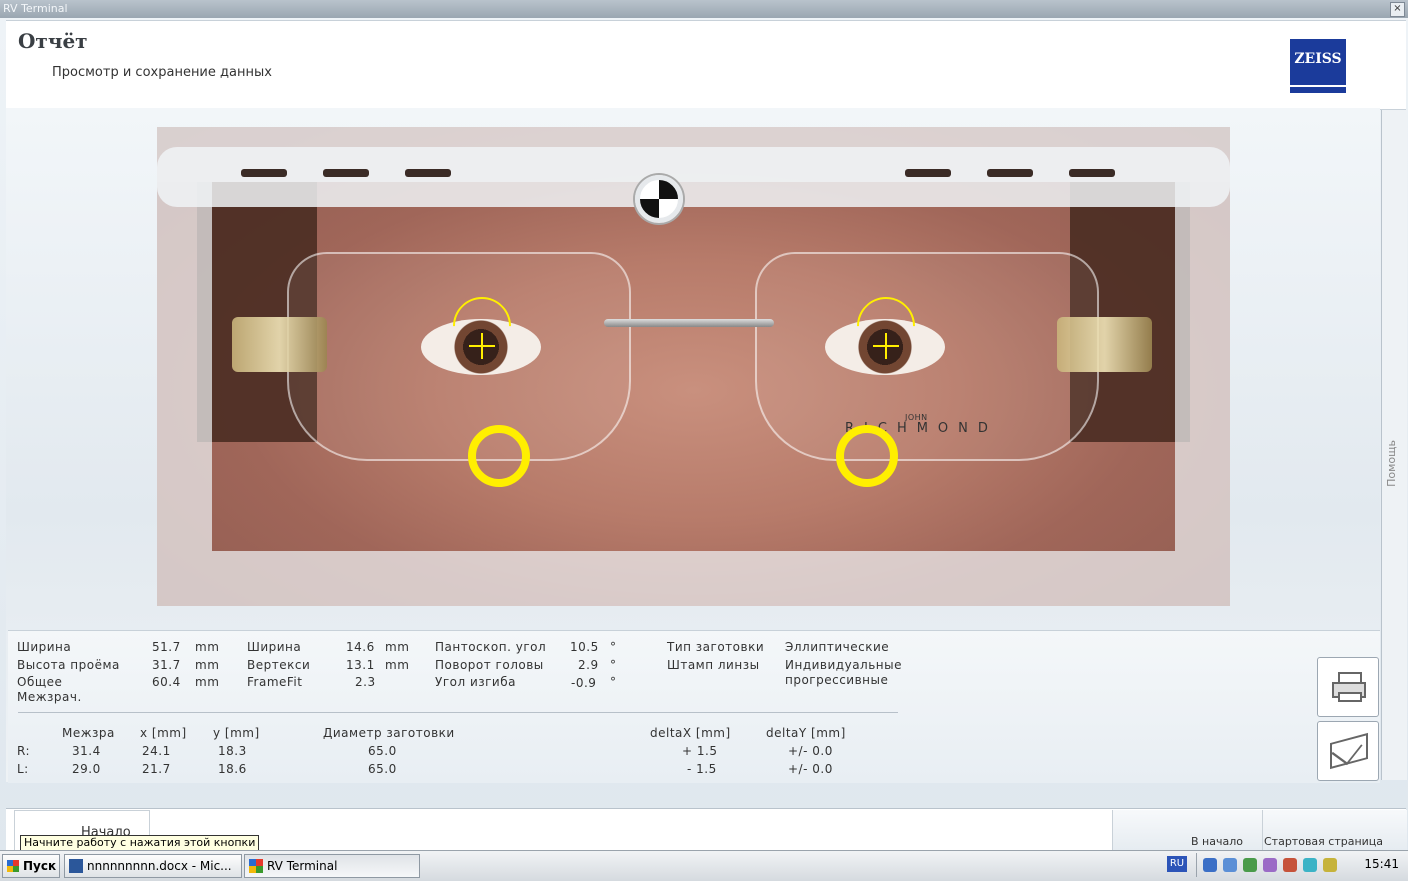 This screenshot has height=881, width=1408. I want to click on blank-type-value: Эллиптические, so click(837, 647).